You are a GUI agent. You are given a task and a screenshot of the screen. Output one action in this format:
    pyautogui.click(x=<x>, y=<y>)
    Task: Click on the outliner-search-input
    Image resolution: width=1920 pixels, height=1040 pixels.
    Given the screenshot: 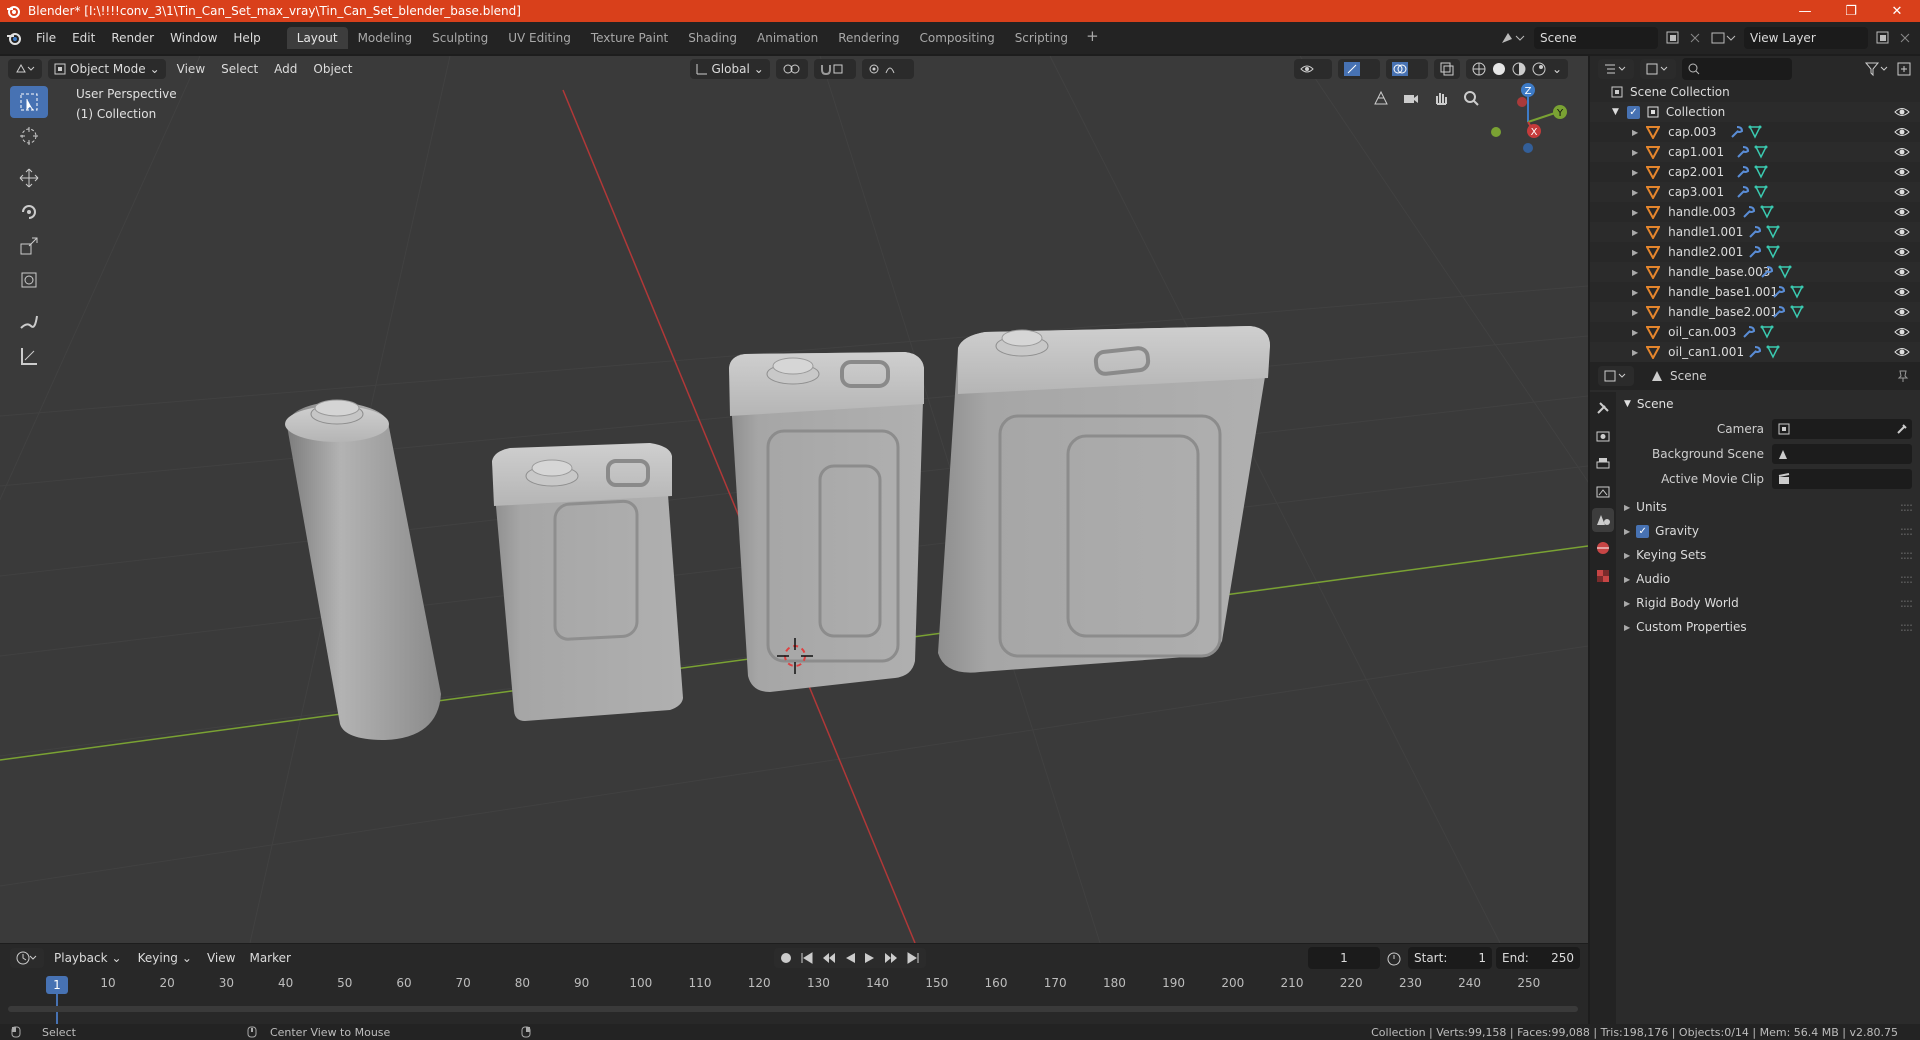 What is the action you would take?
    pyautogui.click(x=1737, y=69)
    